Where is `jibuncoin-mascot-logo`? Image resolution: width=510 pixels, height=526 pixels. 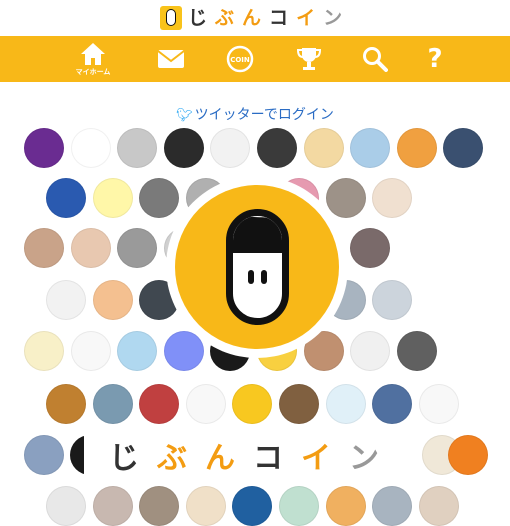
jibuncoin-mascot-logo is located at coordinates (257, 267).